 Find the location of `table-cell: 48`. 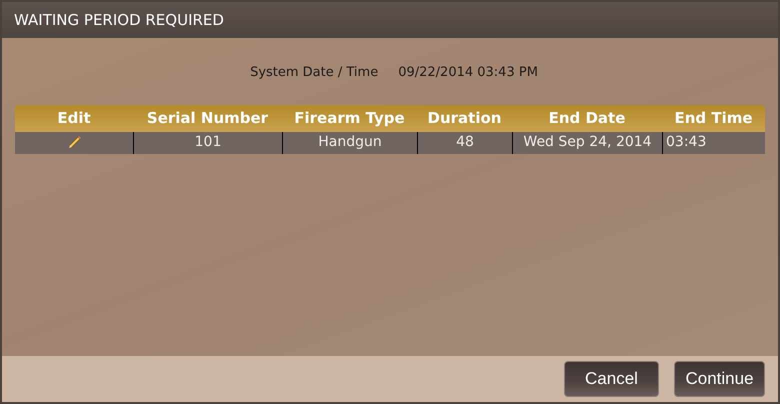

table-cell: 48 is located at coordinates (464, 143).